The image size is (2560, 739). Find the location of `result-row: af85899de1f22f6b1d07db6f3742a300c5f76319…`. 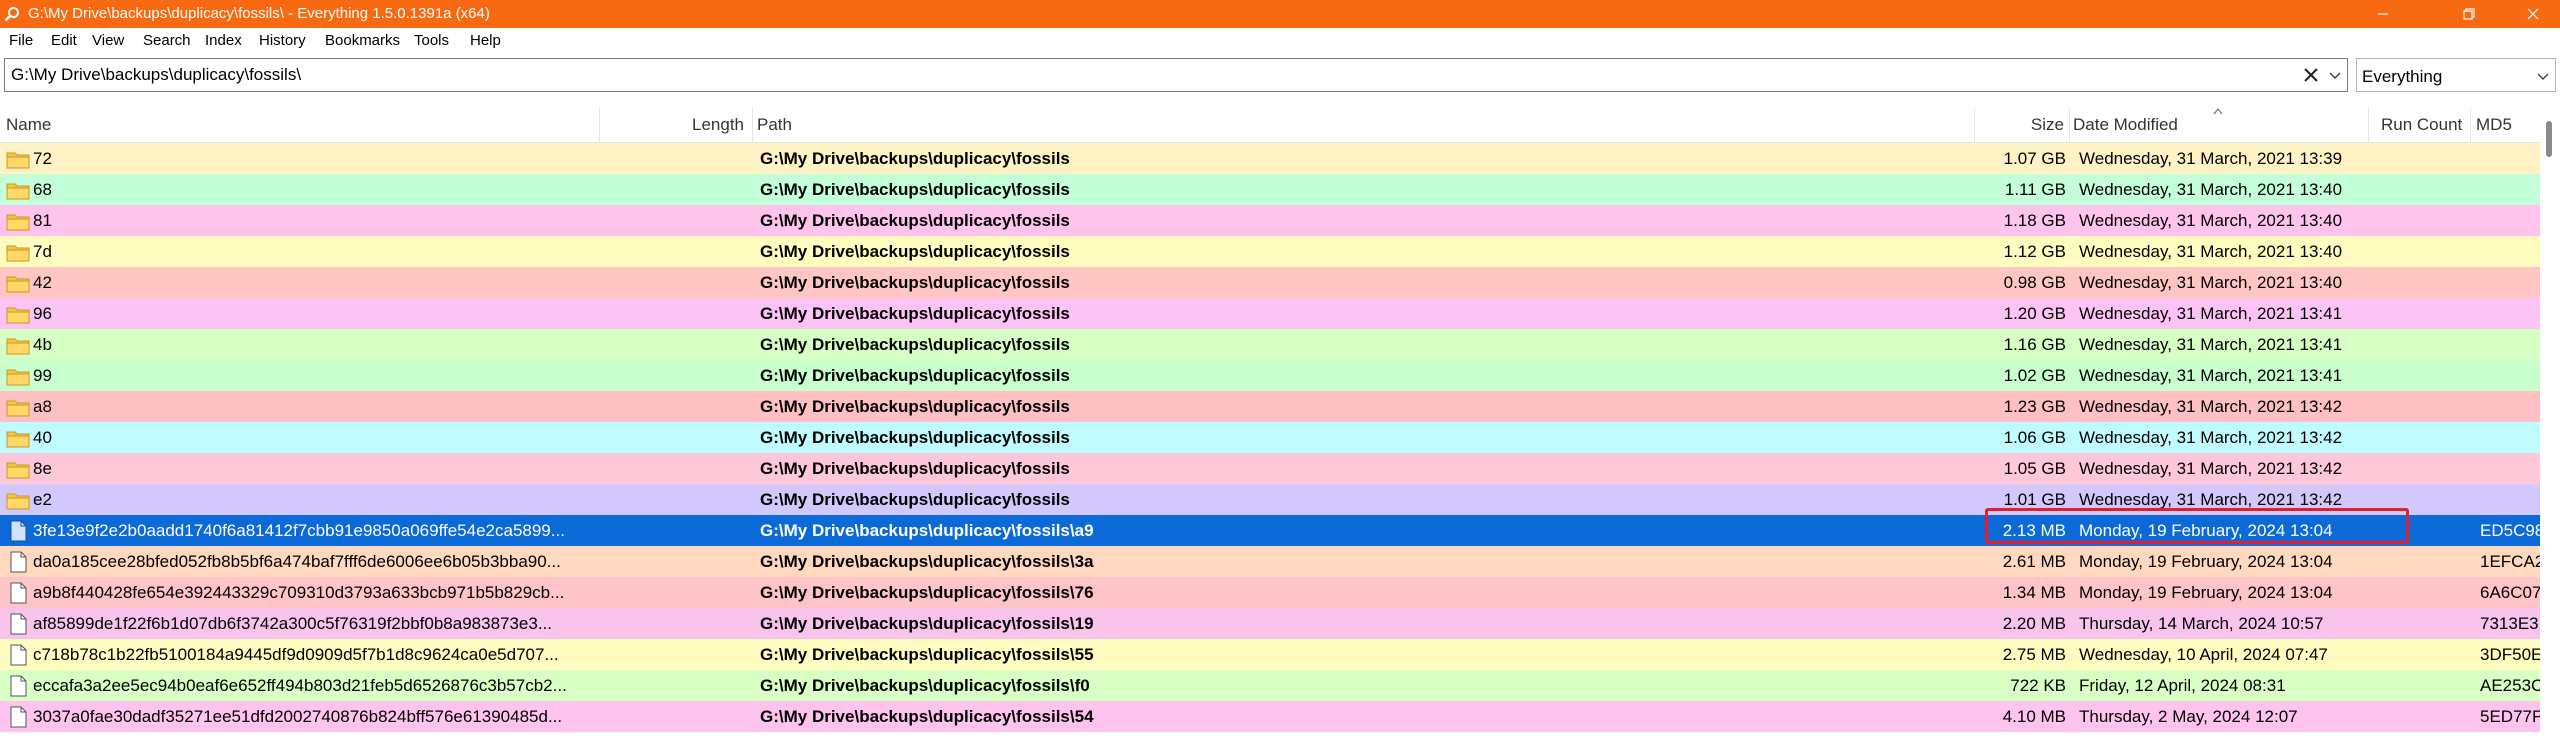

result-row: af85899de1f22f6b1d07db6f3742a300c5f76319… is located at coordinates (1270, 623).